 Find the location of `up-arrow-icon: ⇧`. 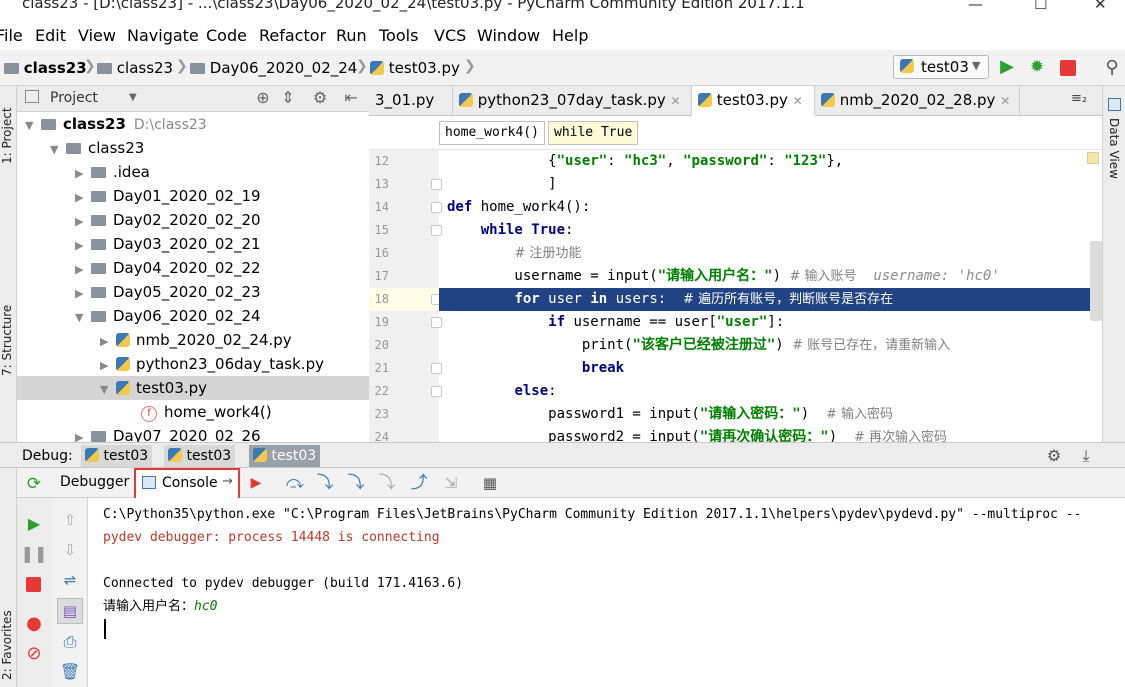

up-arrow-icon: ⇧ is located at coordinates (70, 520).